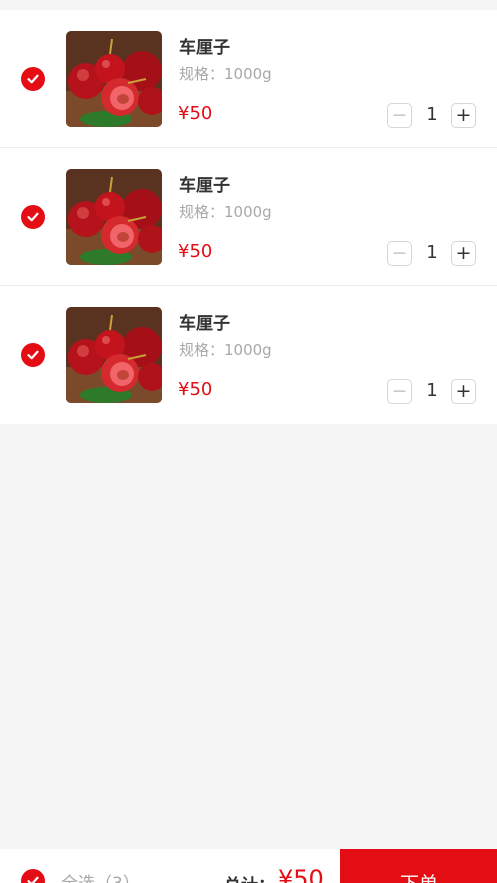 The width and height of the screenshot is (497, 883). Describe the element at coordinates (100, 876) in the screenshot. I see `select-all-label: 全选（3）` at that location.